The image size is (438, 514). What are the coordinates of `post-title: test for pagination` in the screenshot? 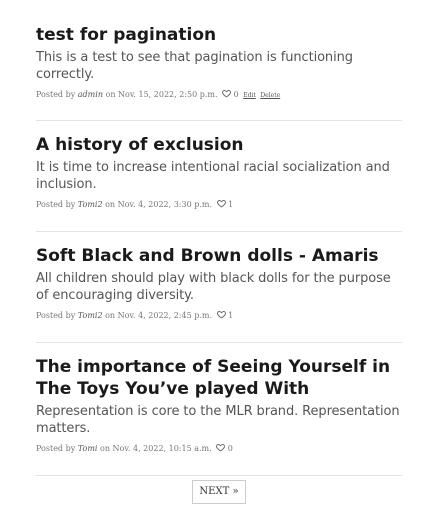 It's located at (219, 35).